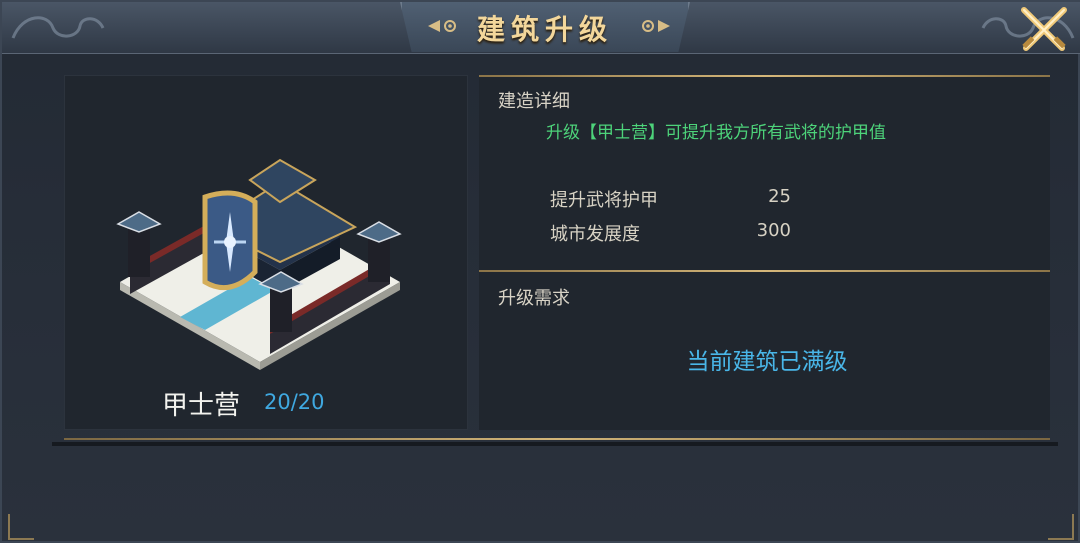  I want to click on stat-value: 25, so click(779, 196).